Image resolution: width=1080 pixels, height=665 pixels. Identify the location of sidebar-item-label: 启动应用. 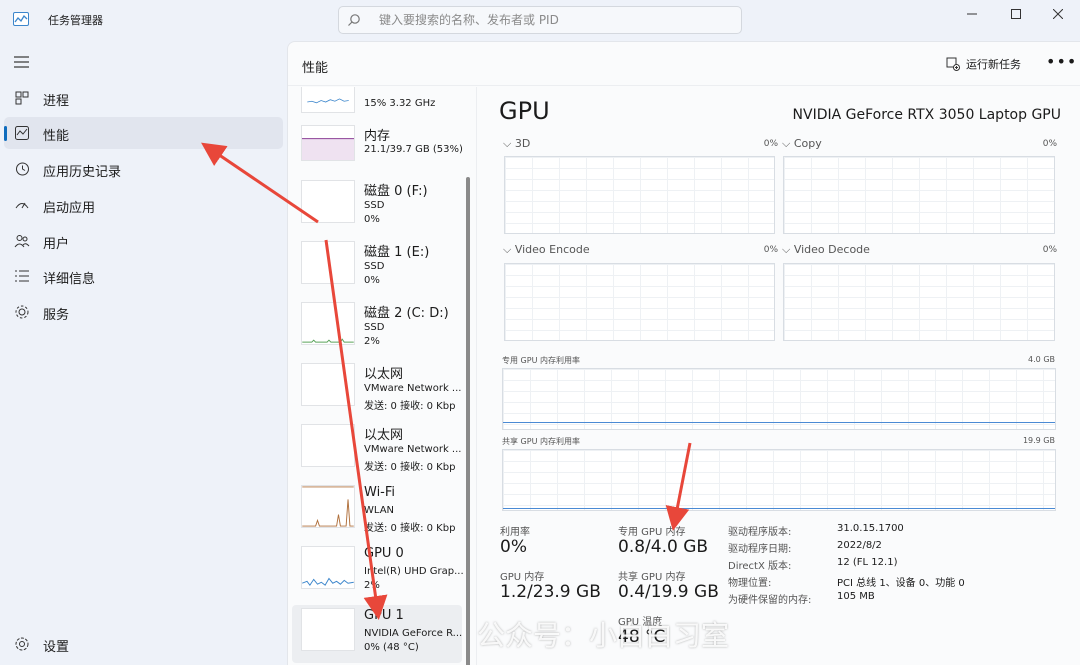
(69, 208).